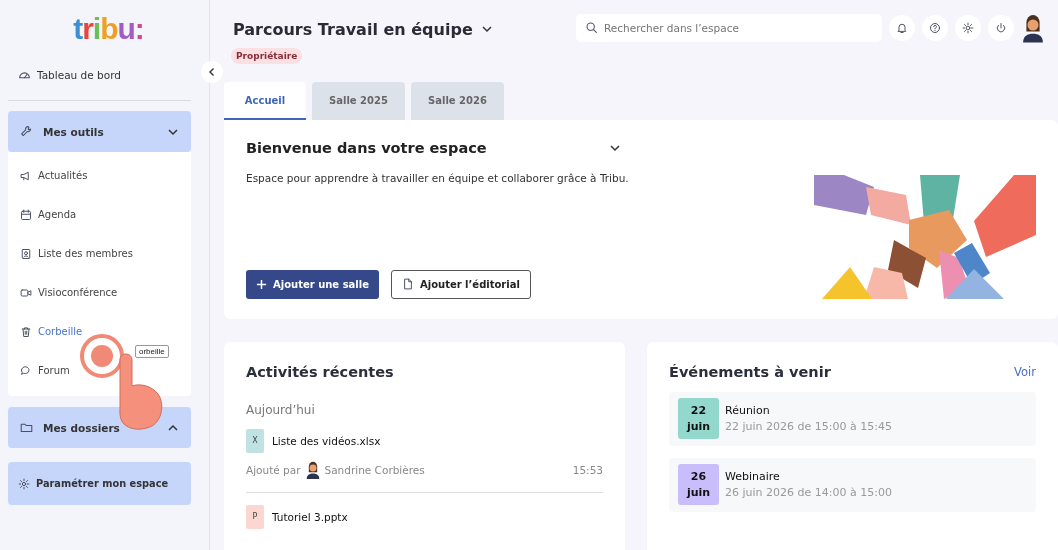  What do you see at coordinates (808, 427) in the screenshot?
I see `event-time: 22 juin 2026 de 15:00 à 15:45` at bounding box center [808, 427].